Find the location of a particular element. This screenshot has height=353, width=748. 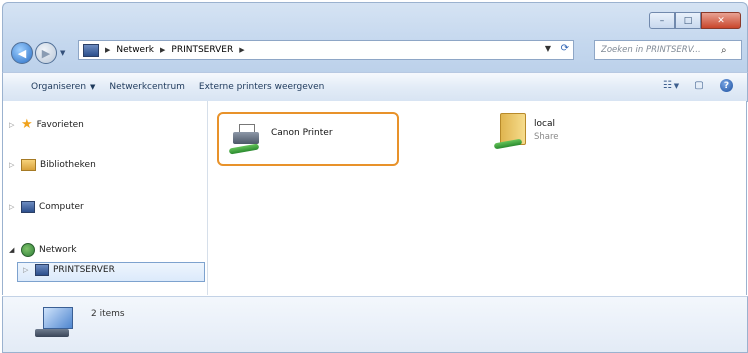

network-center-label: Netwerkcentrum is located at coordinates (147, 87).